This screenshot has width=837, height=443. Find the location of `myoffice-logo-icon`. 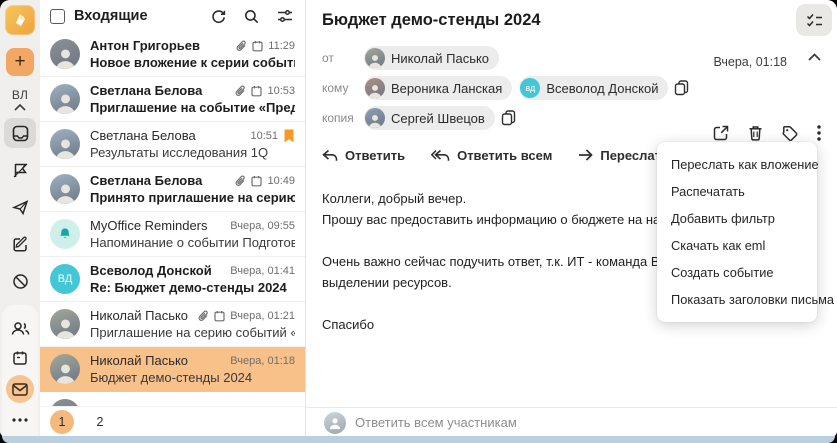

myoffice-logo-icon is located at coordinates (20, 20).